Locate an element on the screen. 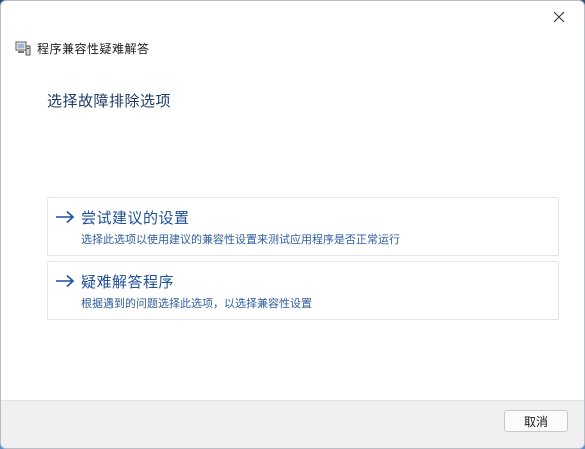 This screenshot has width=585, height=449. option-try-recommended-settings: 尝试建议的设置 选择此选项以使用建议的兼容性设置来测试应用程序是否正常运行 is located at coordinates (303, 226).